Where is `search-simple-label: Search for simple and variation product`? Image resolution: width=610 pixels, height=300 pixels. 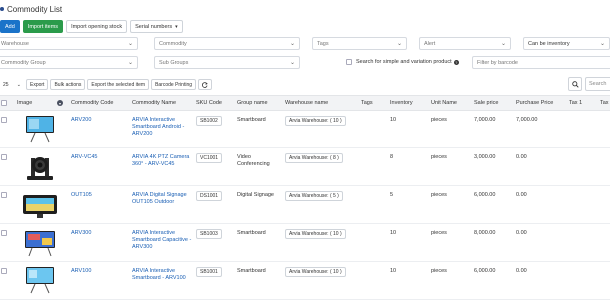
search-simple-label: Search for simple and variation product is located at coordinates (404, 62).